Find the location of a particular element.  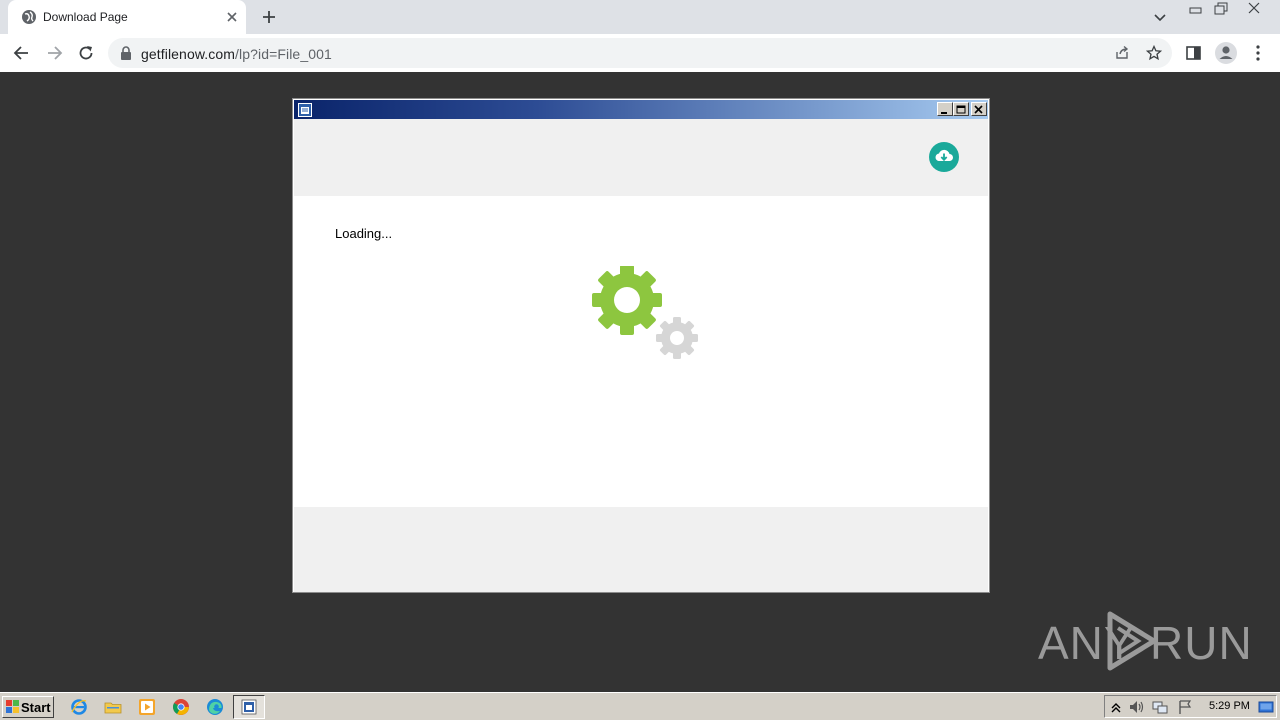

show-hidden-icons-icon is located at coordinates (1116, 707).